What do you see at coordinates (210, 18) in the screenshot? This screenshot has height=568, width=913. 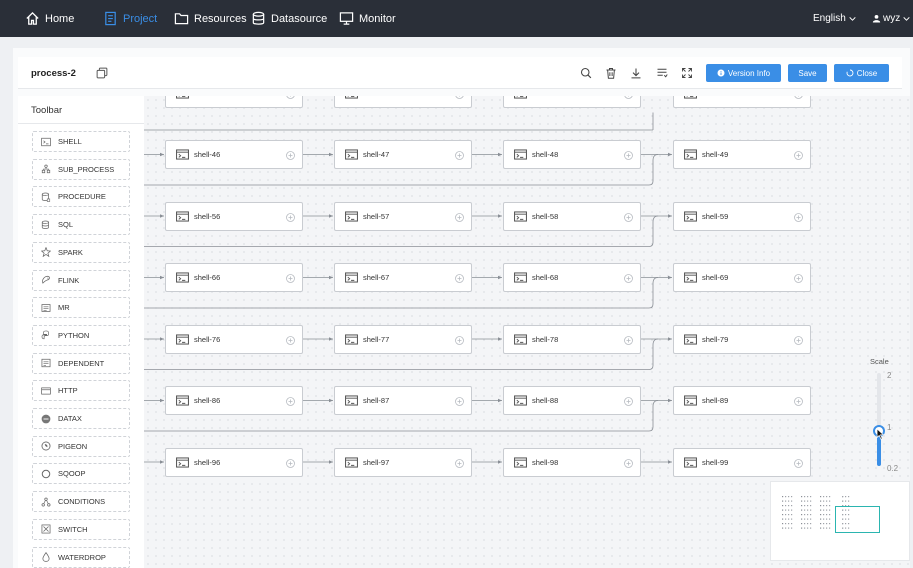 I see `nav-resources: Resources` at bounding box center [210, 18].